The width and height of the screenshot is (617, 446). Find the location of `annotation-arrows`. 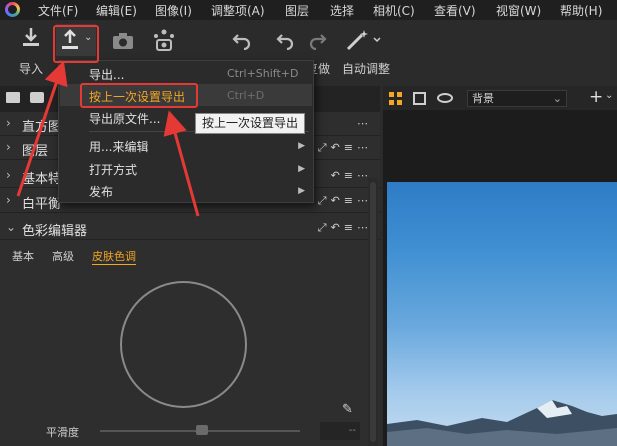

annotation-arrows is located at coordinates (108, 138).